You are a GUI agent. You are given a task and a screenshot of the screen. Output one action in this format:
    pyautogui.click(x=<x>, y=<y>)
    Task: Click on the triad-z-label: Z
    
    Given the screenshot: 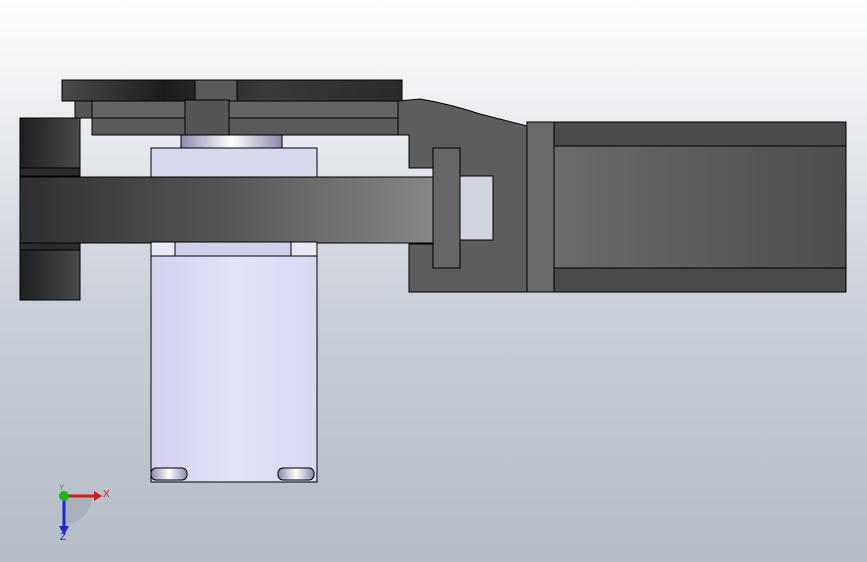 What is the action you would take?
    pyautogui.click(x=63, y=537)
    